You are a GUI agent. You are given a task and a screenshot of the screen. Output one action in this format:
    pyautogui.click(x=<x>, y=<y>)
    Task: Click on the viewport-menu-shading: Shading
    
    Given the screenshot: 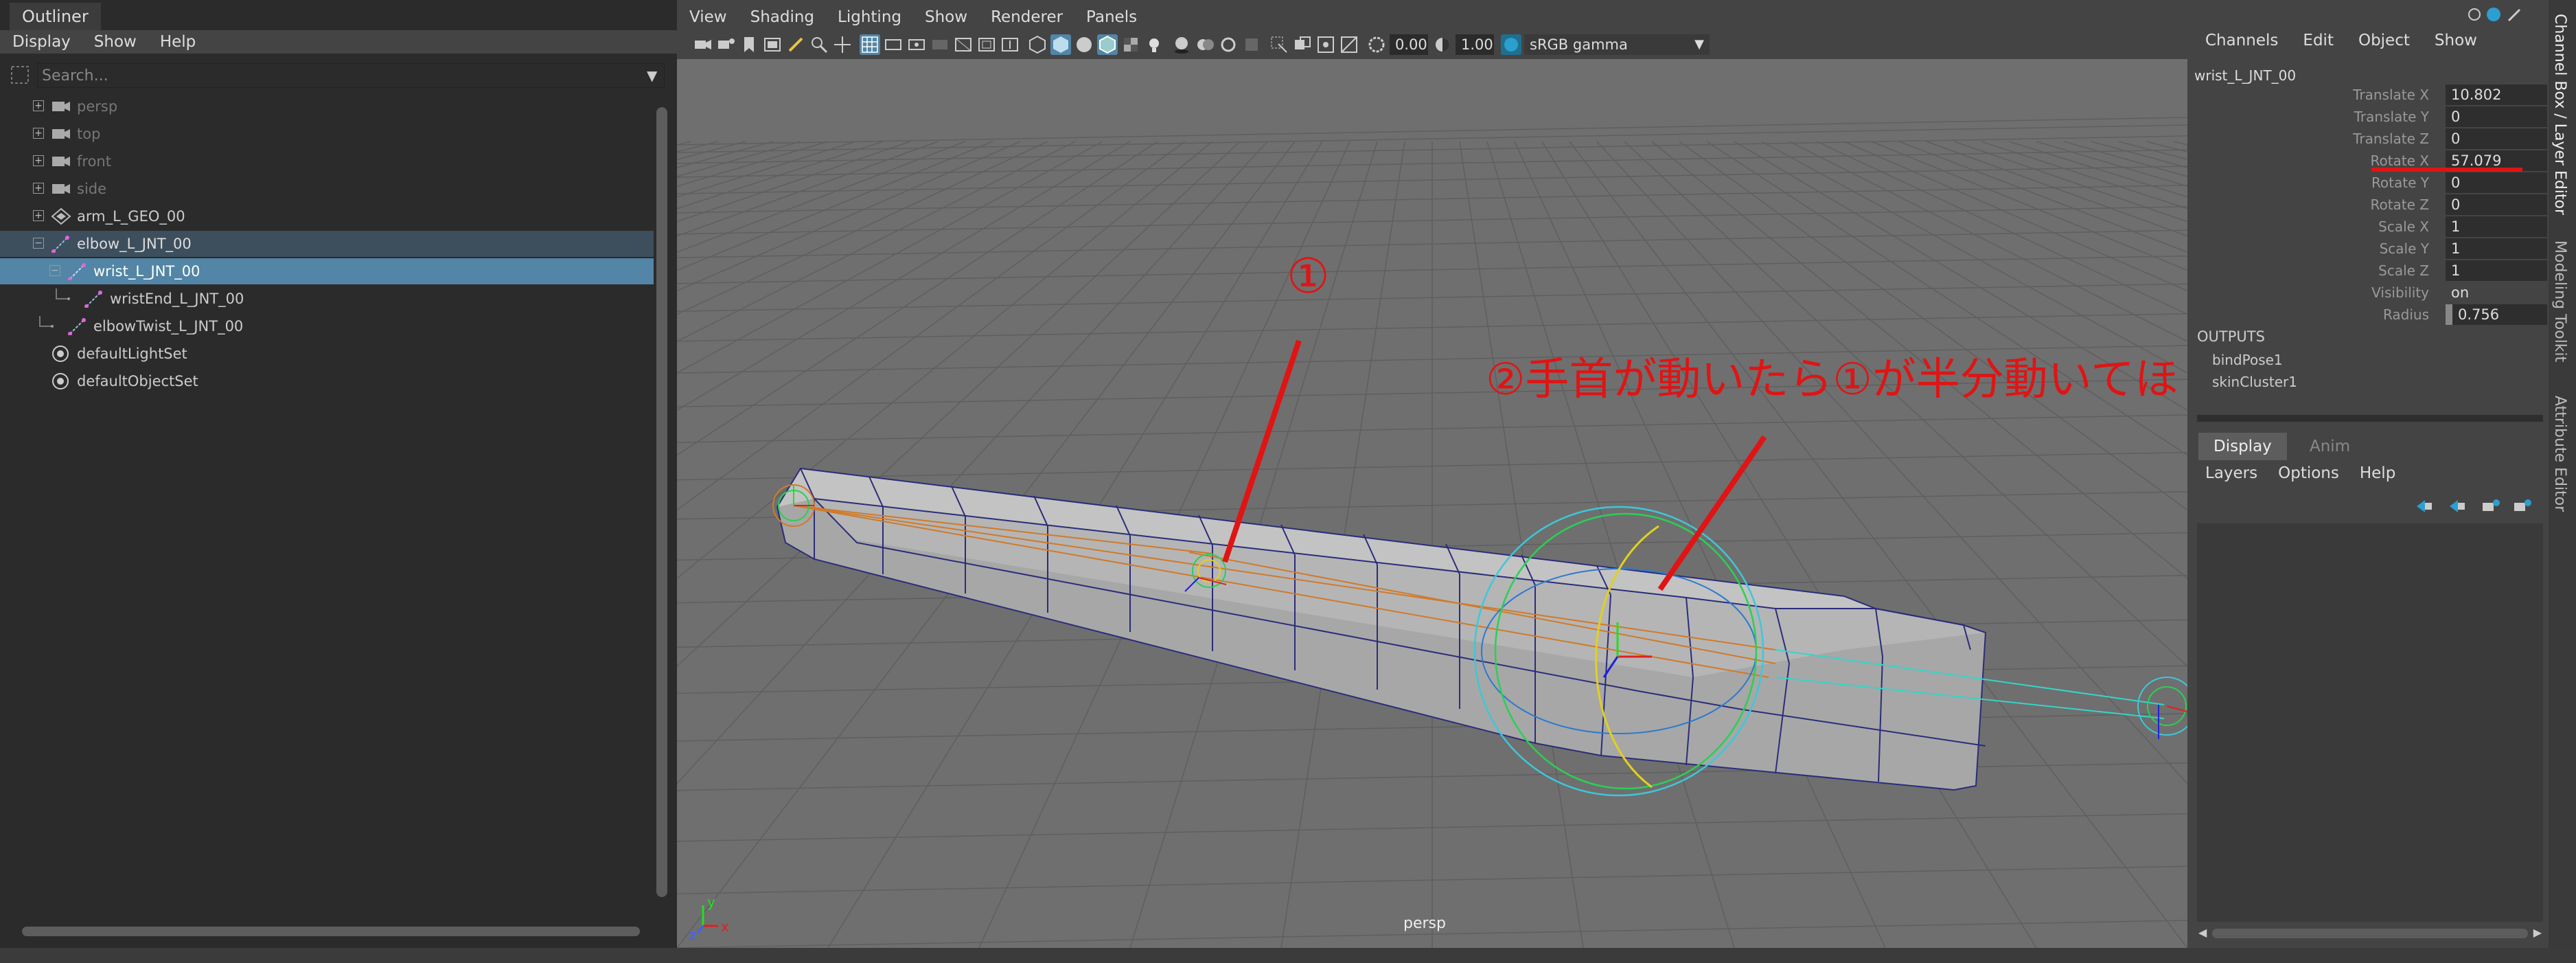 What is the action you would take?
    pyautogui.click(x=782, y=17)
    